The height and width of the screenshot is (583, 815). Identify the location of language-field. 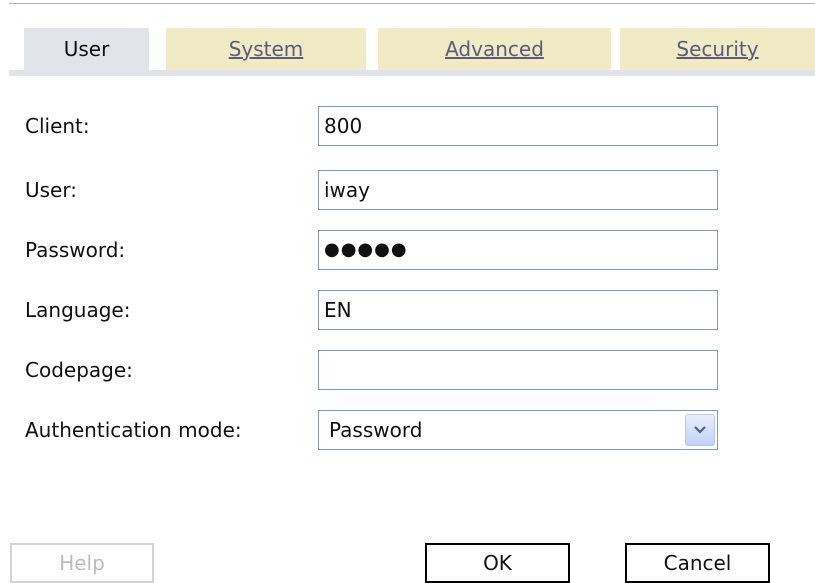
(518, 310).